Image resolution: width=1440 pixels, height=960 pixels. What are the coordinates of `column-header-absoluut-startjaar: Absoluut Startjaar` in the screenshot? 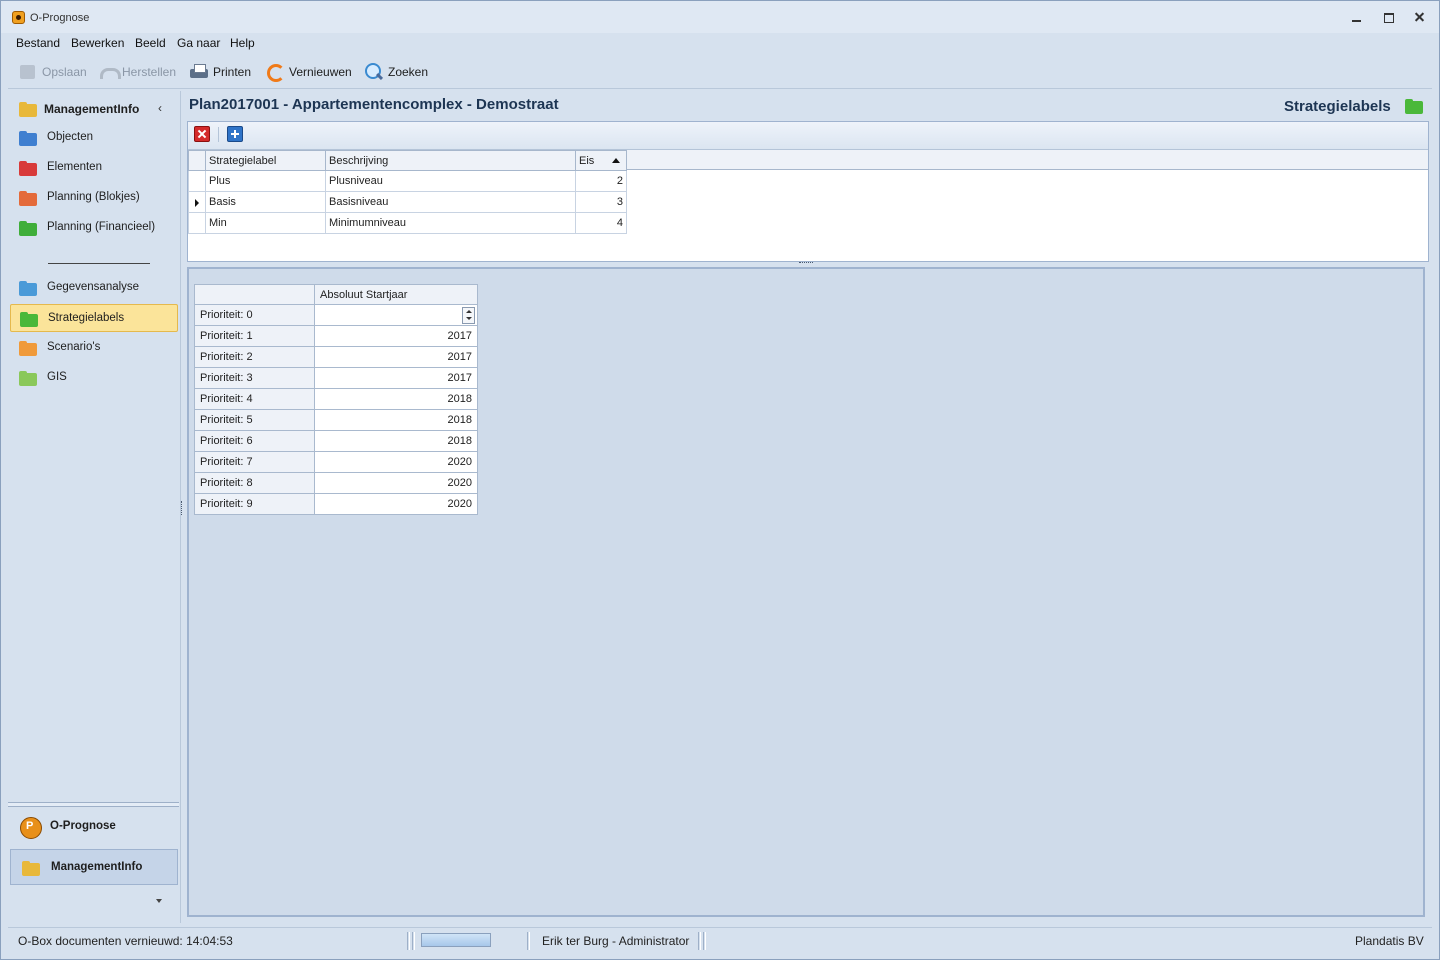 It's located at (396, 294).